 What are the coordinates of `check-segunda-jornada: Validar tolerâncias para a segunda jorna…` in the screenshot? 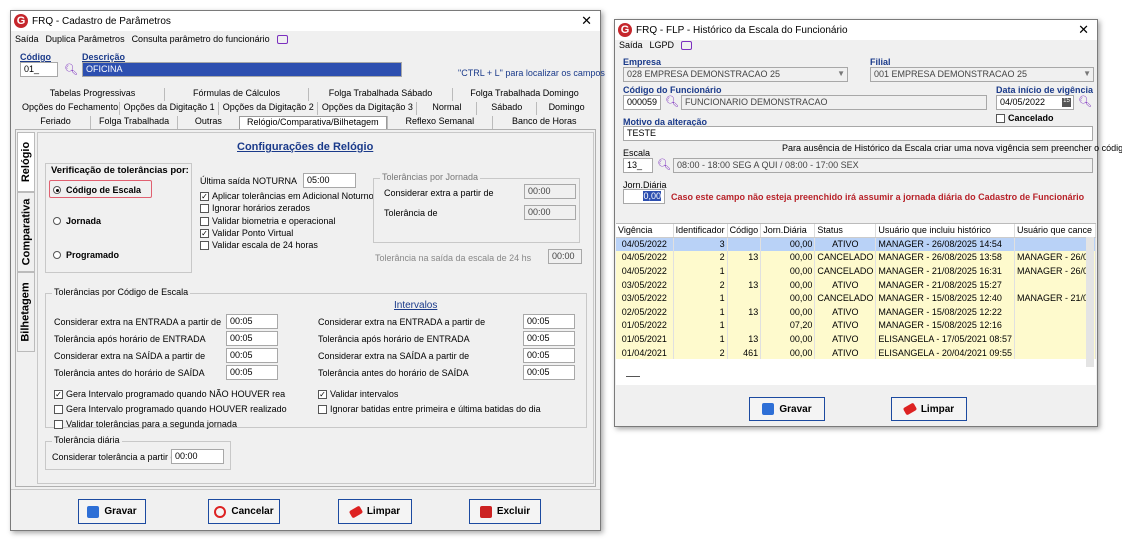 It's located at (145, 424).